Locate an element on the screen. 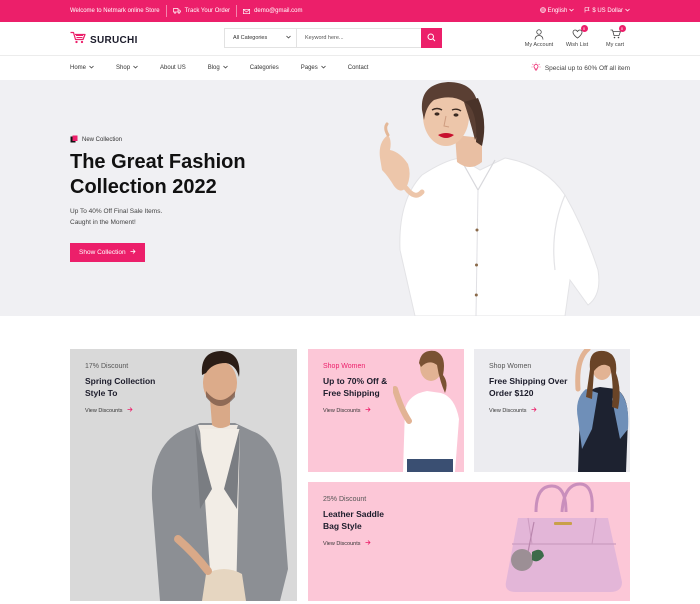  search-bar: All Categories is located at coordinates (333, 38).